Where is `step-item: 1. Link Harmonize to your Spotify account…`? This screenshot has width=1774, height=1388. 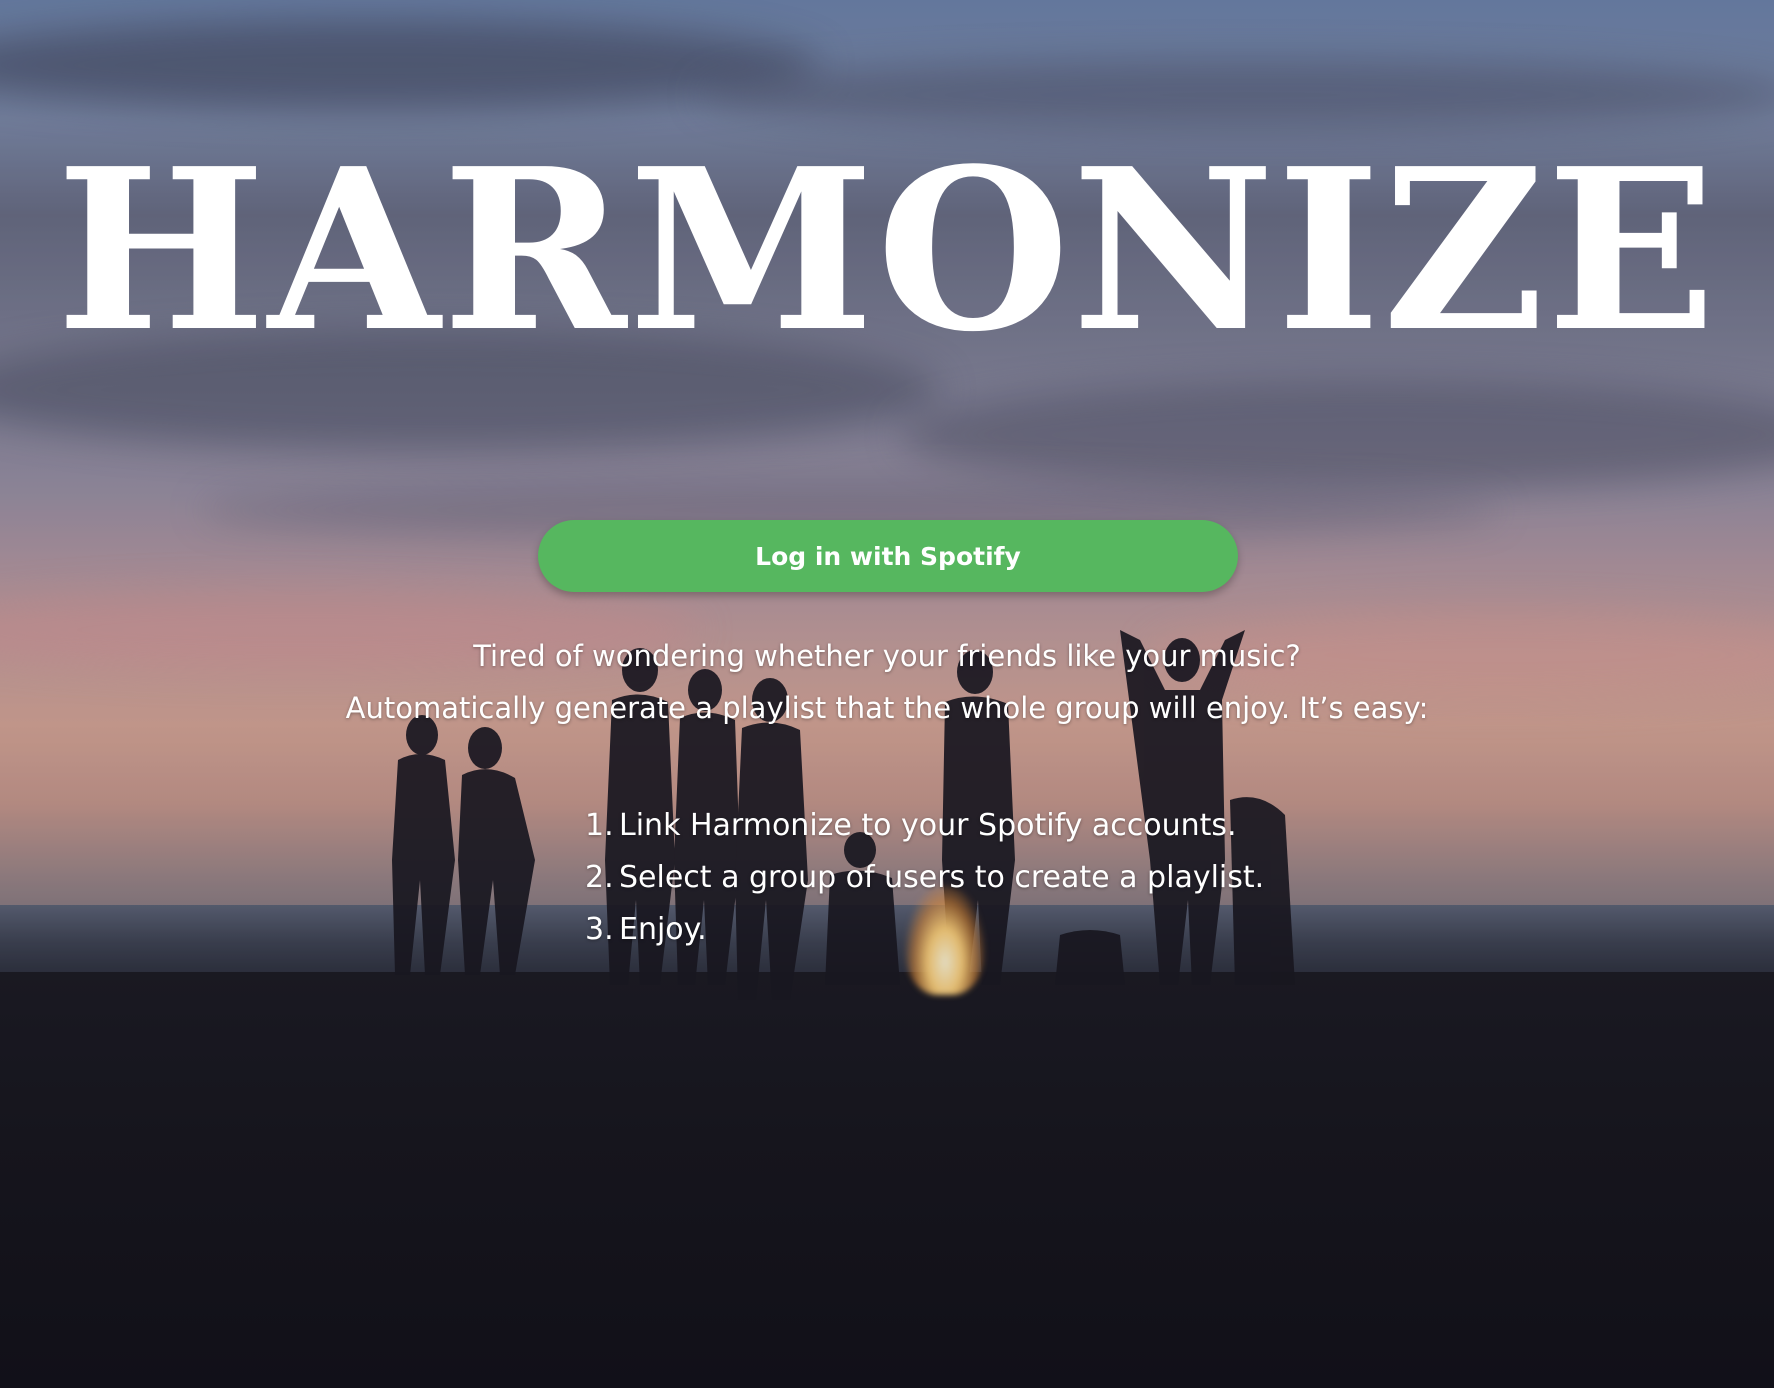 step-item: 1. Link Harmonize to your Spotify account… is located at coordinates (924, 826).